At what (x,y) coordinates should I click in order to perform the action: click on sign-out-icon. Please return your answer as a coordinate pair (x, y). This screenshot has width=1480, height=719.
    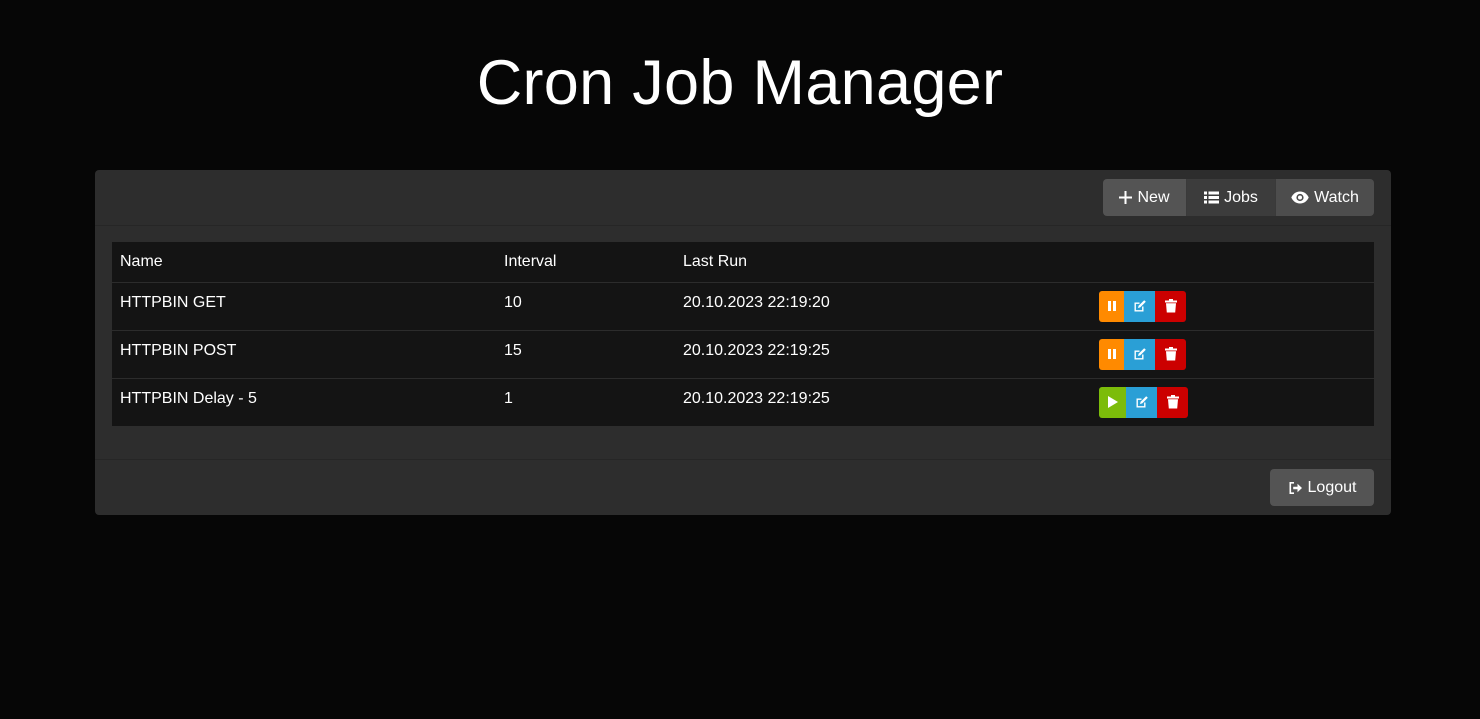
    Looking at the image, I should click on (1296, 488).